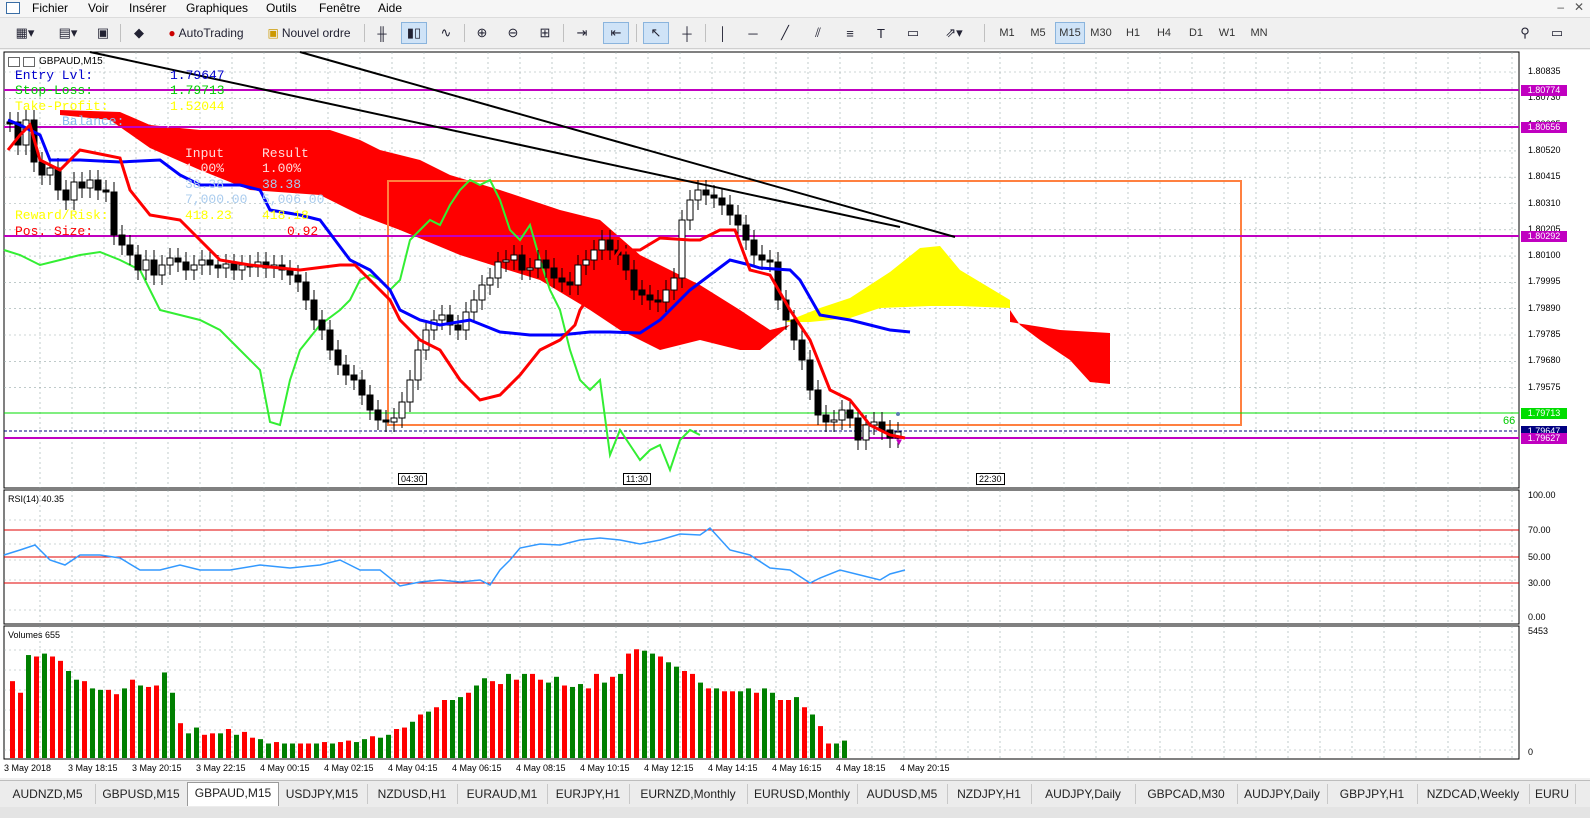 The width and height of the screenshot is (1590, 818). Describe the element at coordinates (482, 33) in the screenshot. I see `zoom-in-icon: ⊕` at that location.